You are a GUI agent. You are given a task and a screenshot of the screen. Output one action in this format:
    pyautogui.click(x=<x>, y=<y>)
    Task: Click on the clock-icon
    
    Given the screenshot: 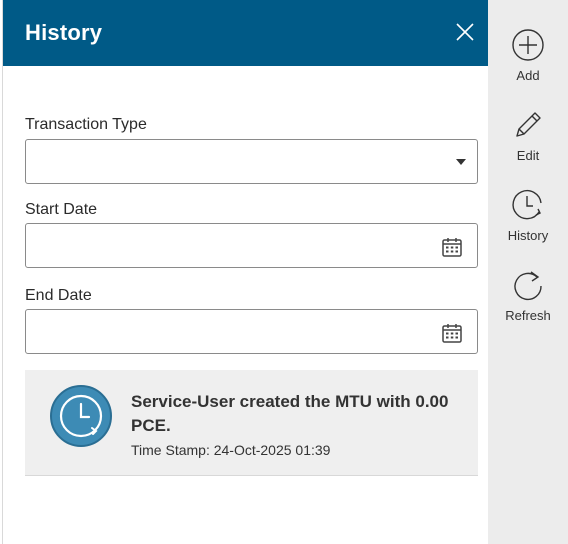 What is the action you would take?
    pyautogui.click(x=81, y=416)
    